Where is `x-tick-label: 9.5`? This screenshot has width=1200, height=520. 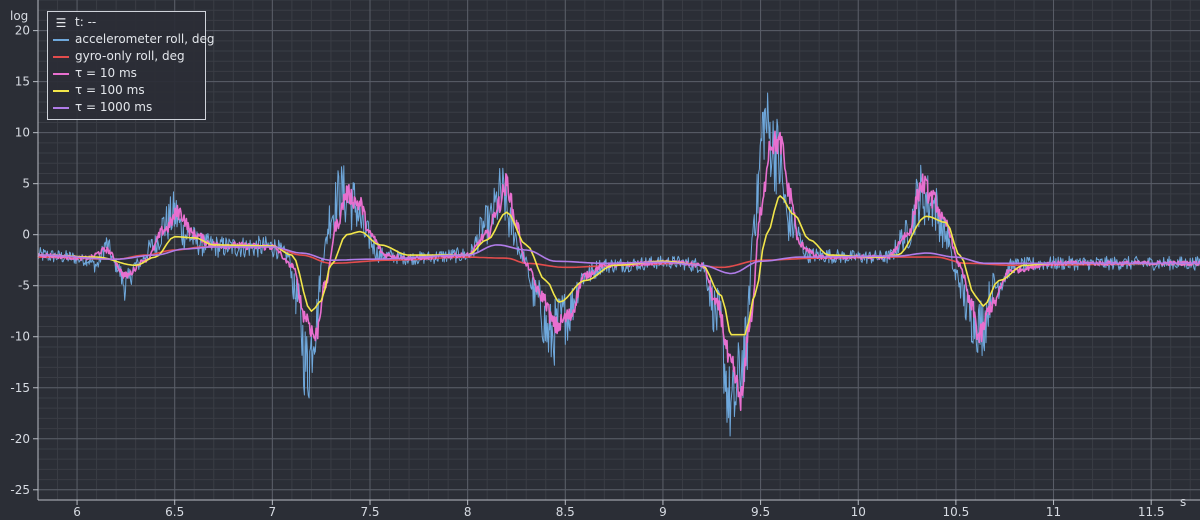 x-tick-label: 9.5 is located at coordinates (760, 512).